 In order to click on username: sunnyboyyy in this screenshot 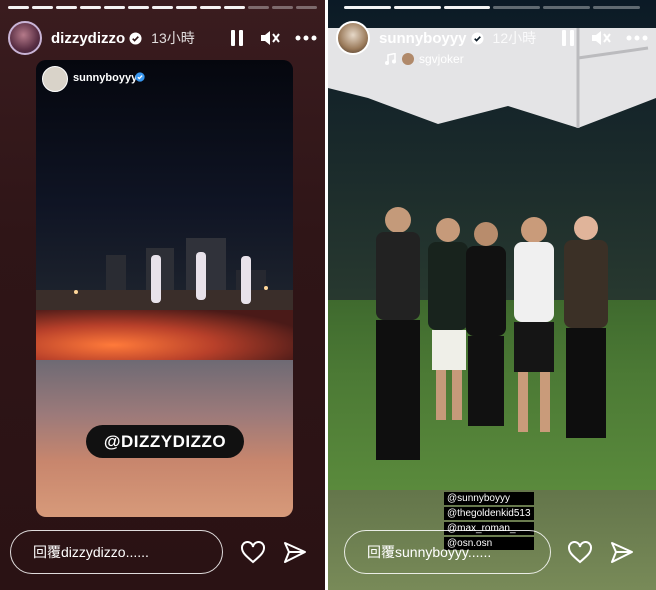, I will do `click(423, 38)`.